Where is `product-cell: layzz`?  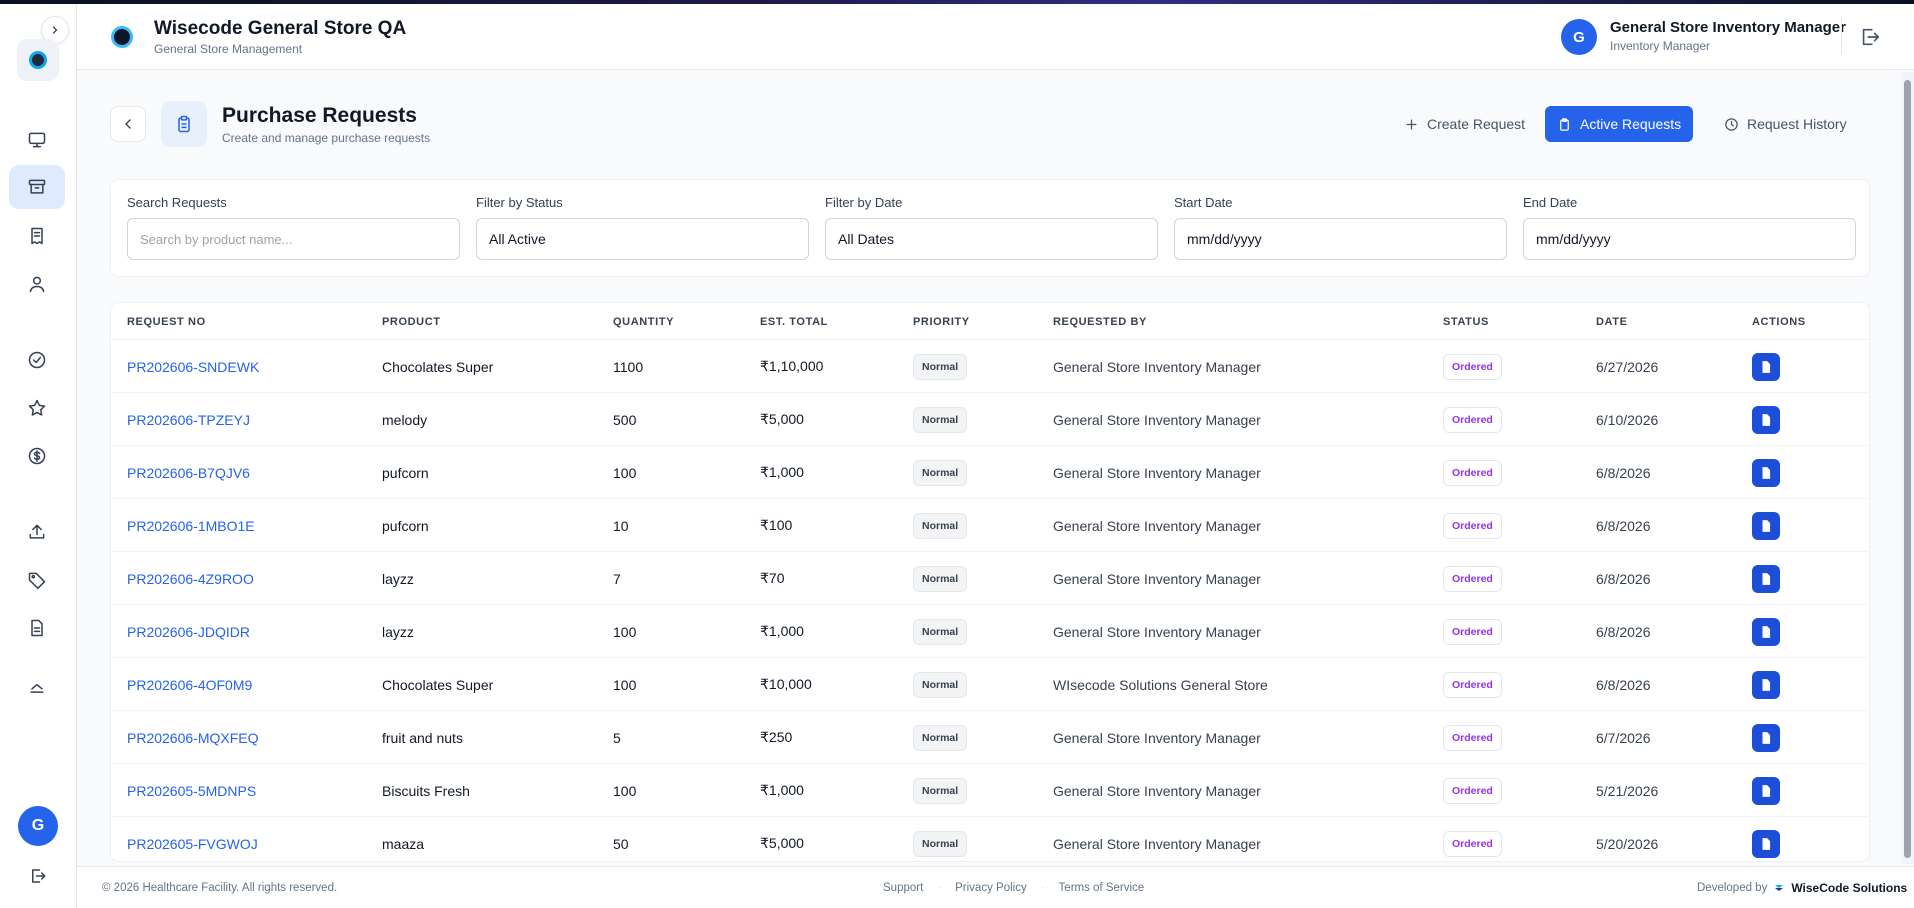
product-cell: layzz is located at coordinates (398, 631).